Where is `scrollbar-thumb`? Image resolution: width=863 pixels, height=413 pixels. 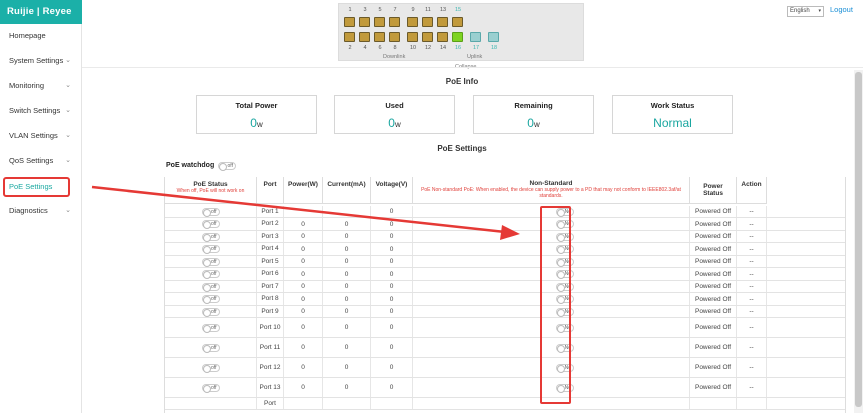
scrollbar-thumb is located at coordinates (858, 239).